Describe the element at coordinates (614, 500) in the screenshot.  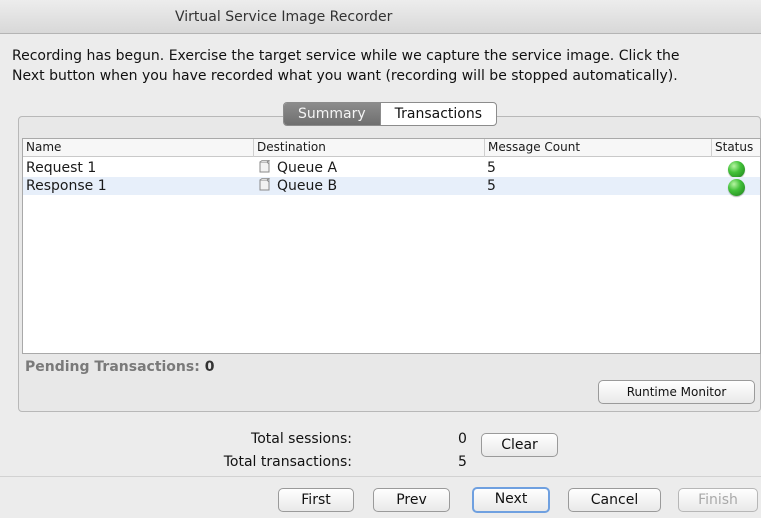
I see `cancel-button: Cancel` at that location.